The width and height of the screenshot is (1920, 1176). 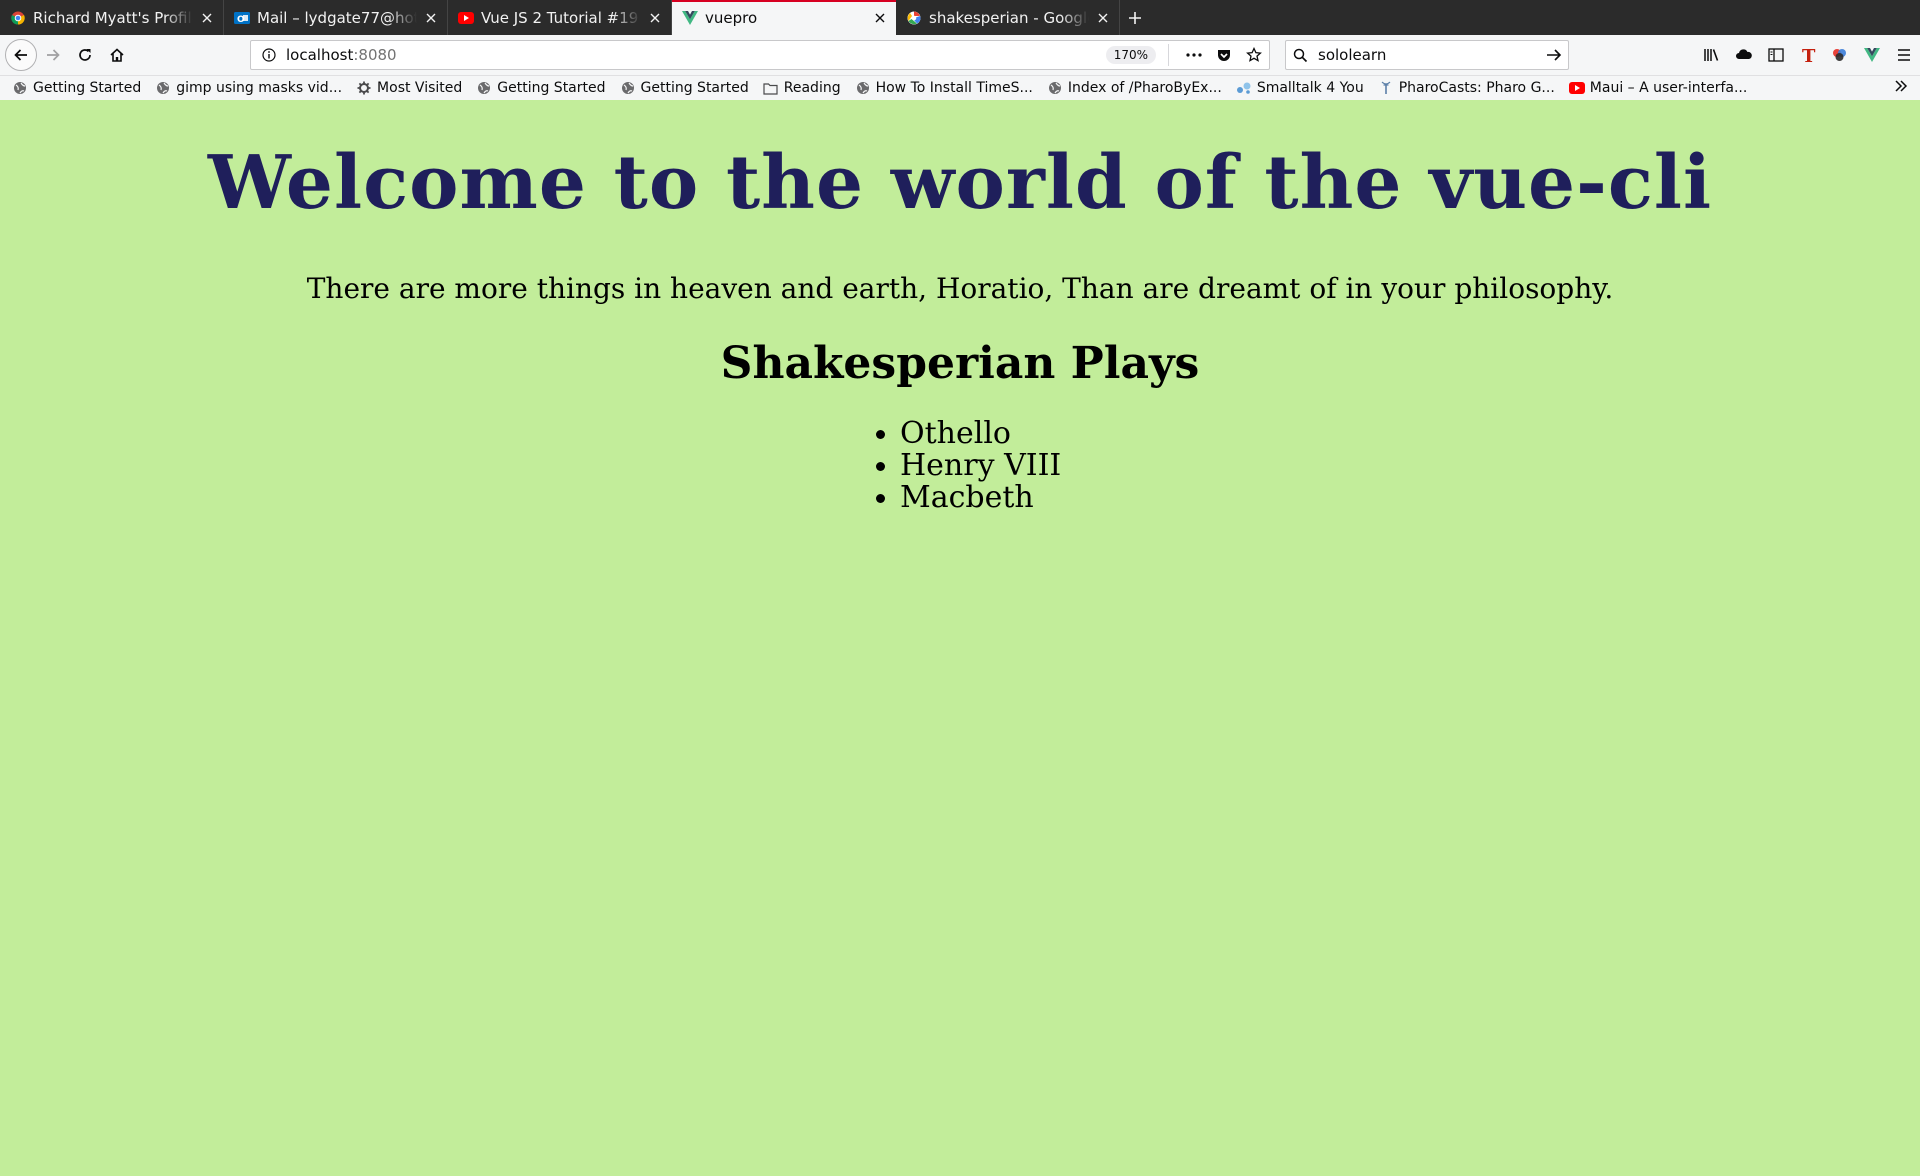 I want to click on pocket-button, so click(x=1224, y=55).